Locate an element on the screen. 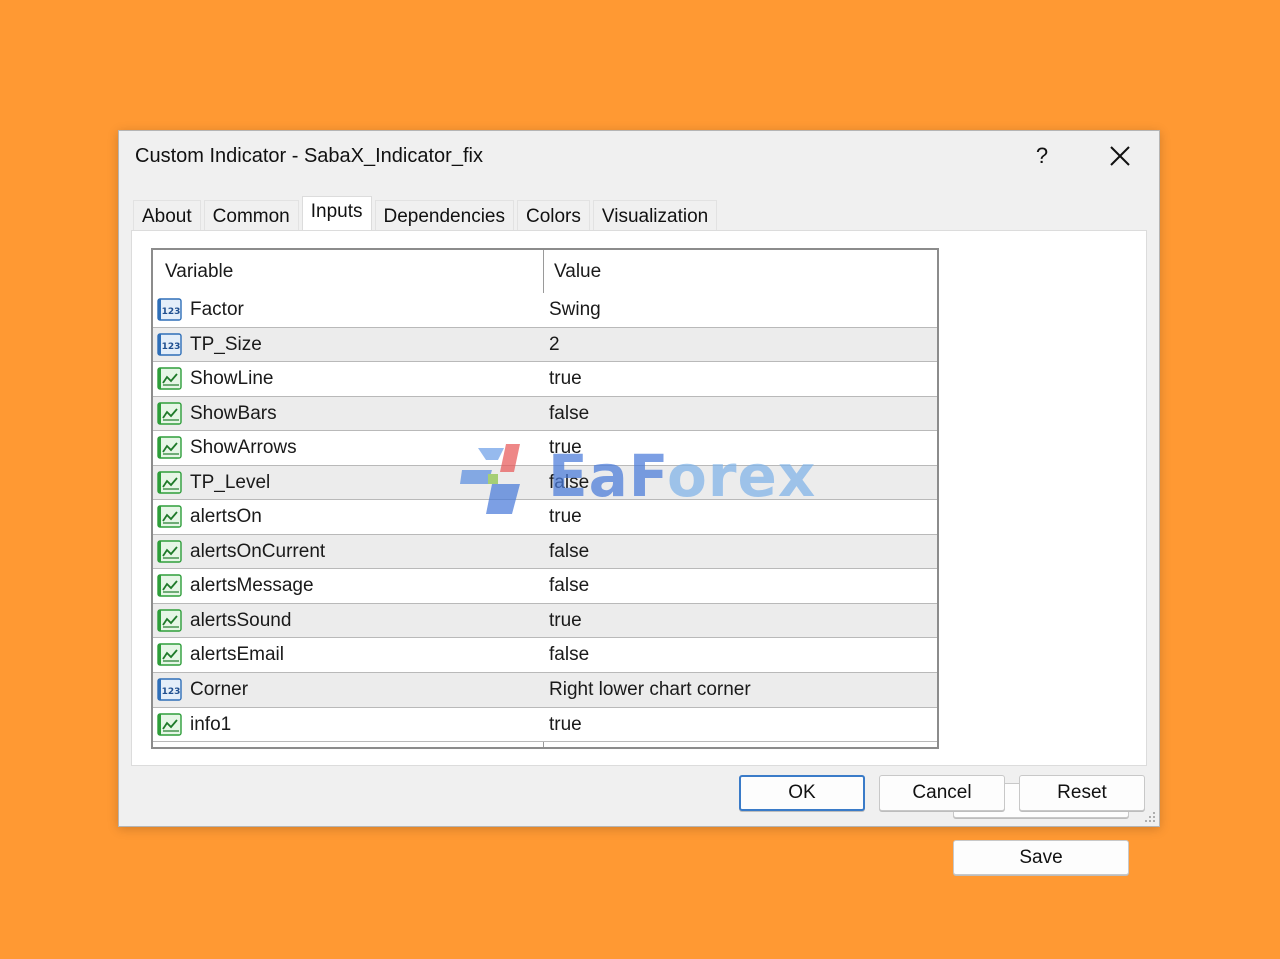  variable-value: Swing is located at coordinates (575, 310).